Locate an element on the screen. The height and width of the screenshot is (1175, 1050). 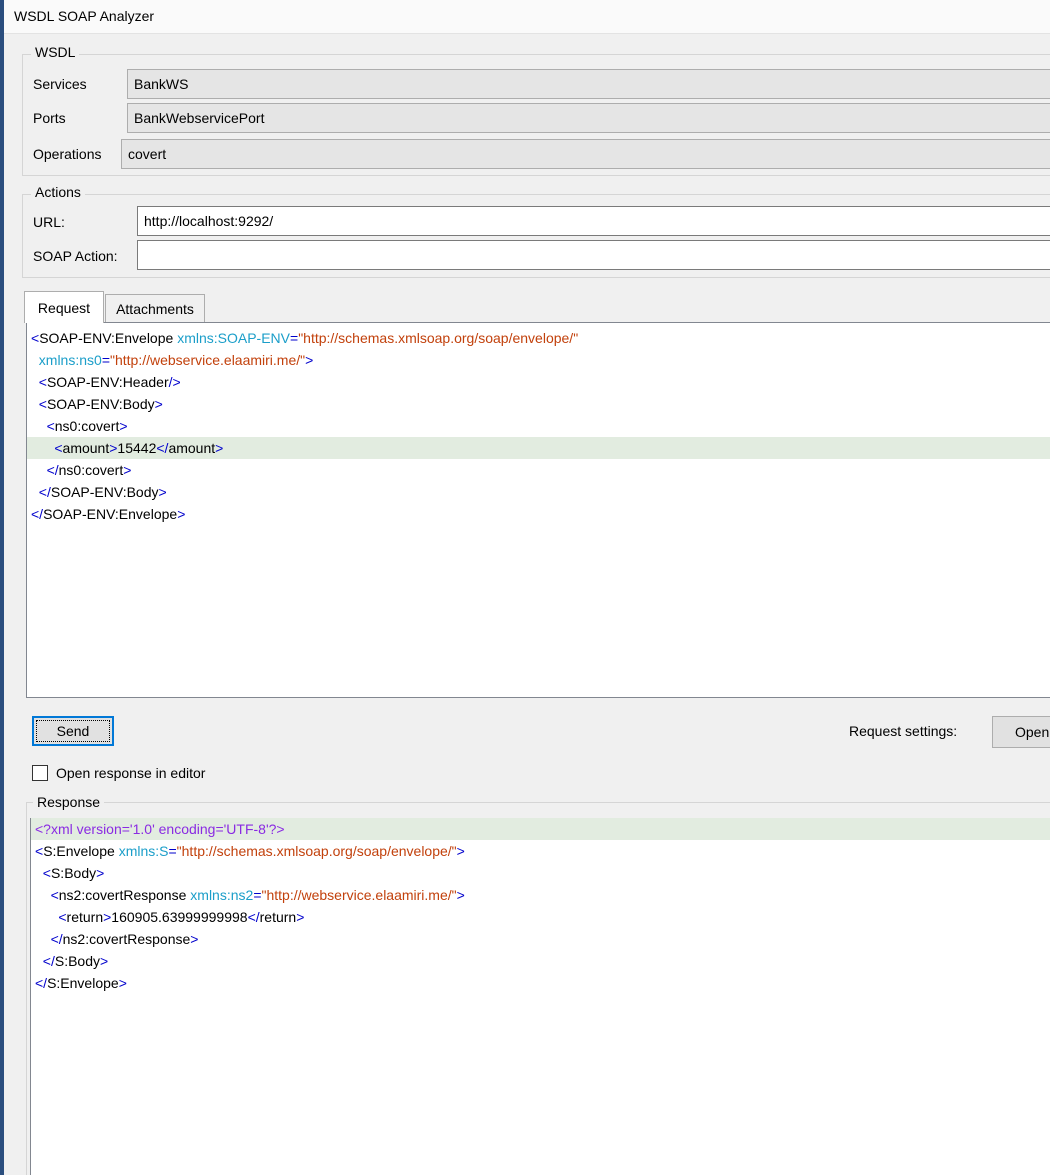
response-token: <?xml version='1.0' encoding='UTF-8'?> is located at coordinates (160, 829).